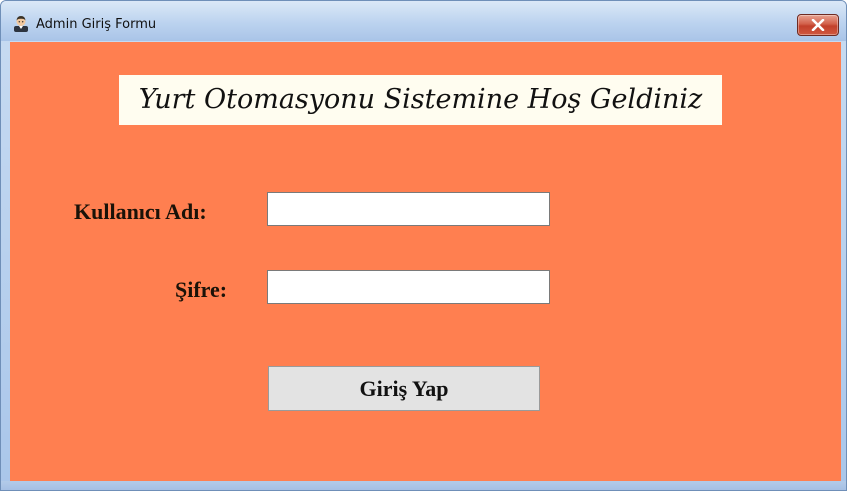 The image size is (847, 491). What do you see at coordinates (21, 23) in the screenshot?
I see `admin-user-icon` at bounding box center [21, 23].